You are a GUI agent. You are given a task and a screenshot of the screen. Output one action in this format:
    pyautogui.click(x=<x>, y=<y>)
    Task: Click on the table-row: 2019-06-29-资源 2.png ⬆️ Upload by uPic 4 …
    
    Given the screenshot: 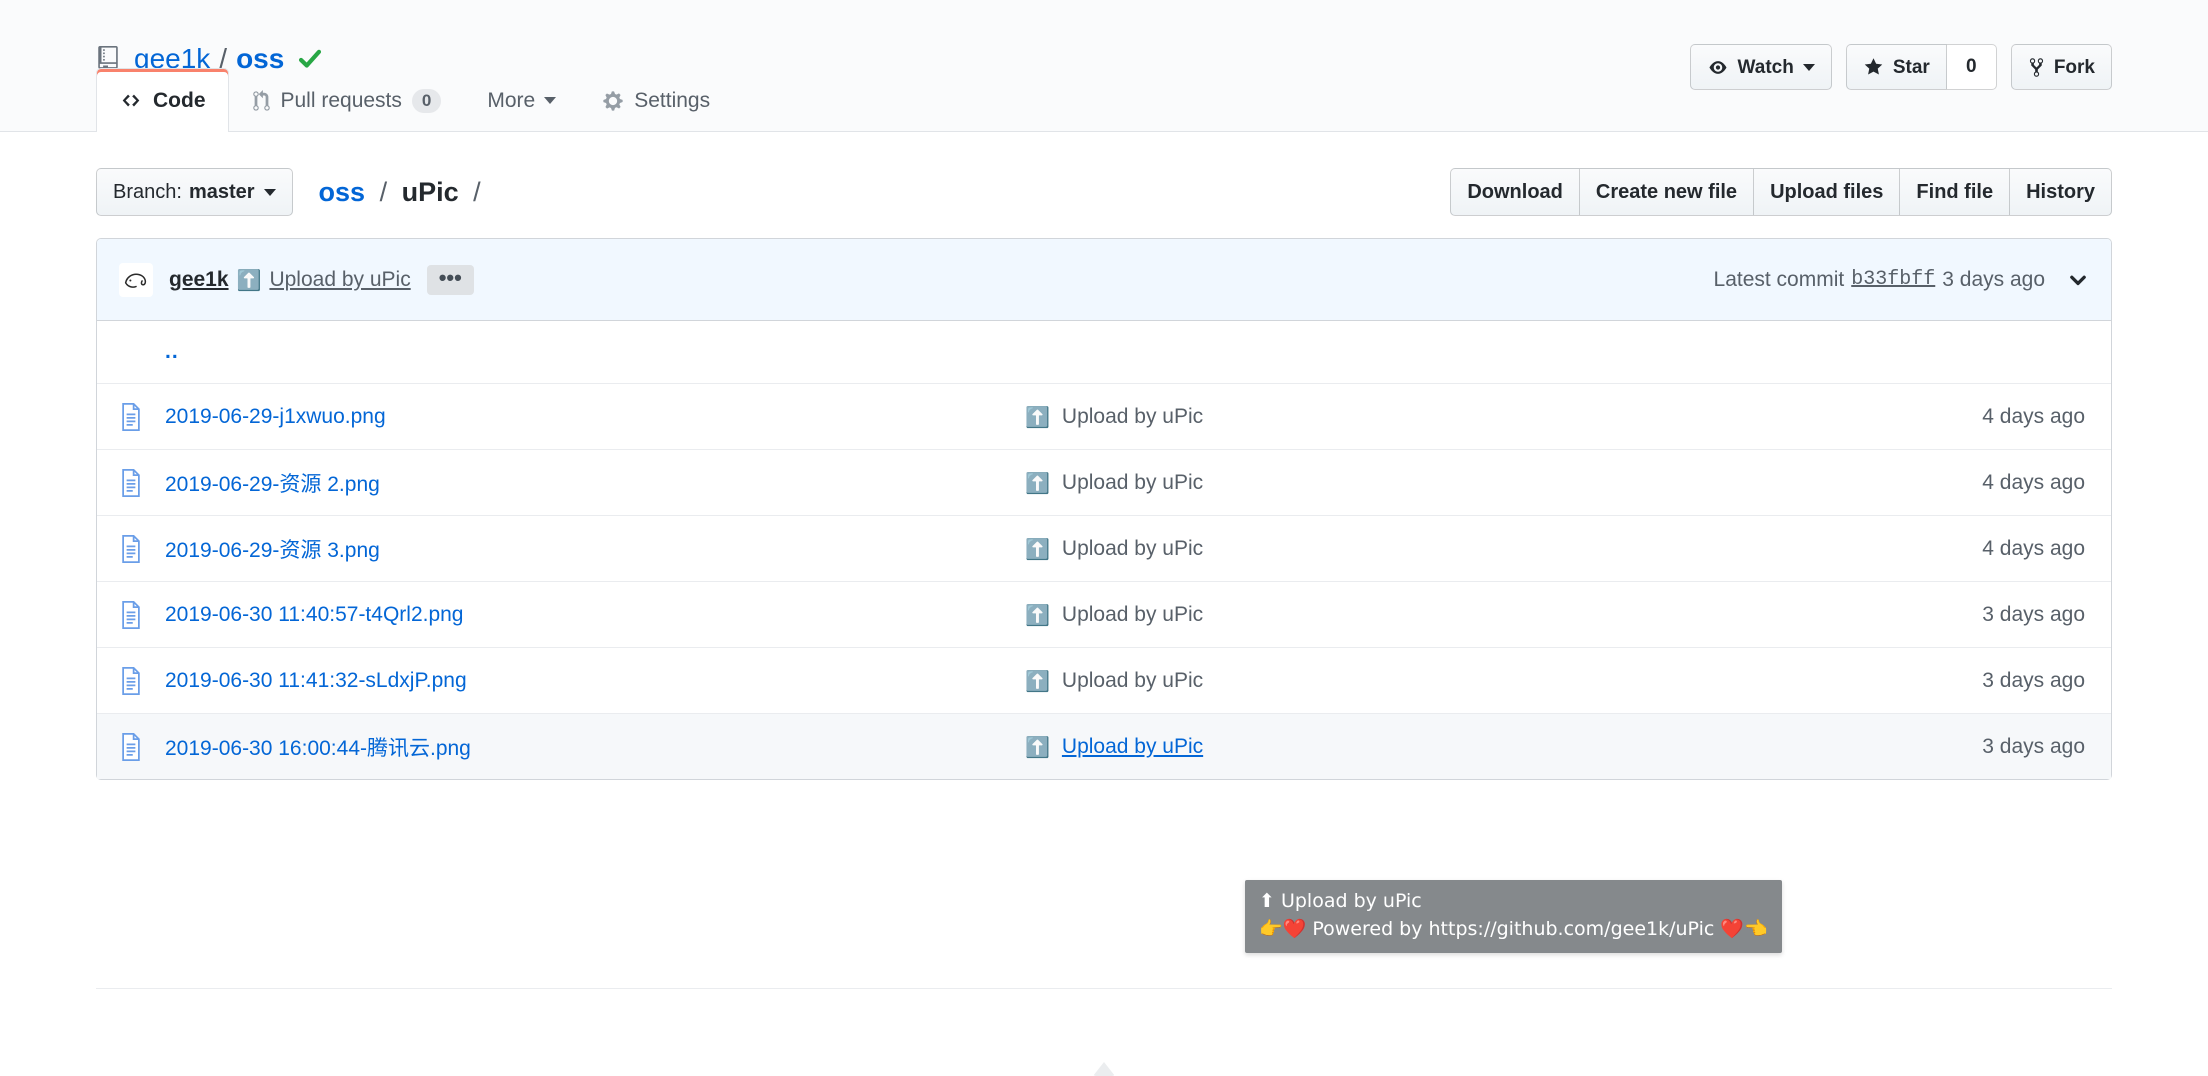 What is the action you would take?
    pyautogui.click(x=1104, y=482)
    